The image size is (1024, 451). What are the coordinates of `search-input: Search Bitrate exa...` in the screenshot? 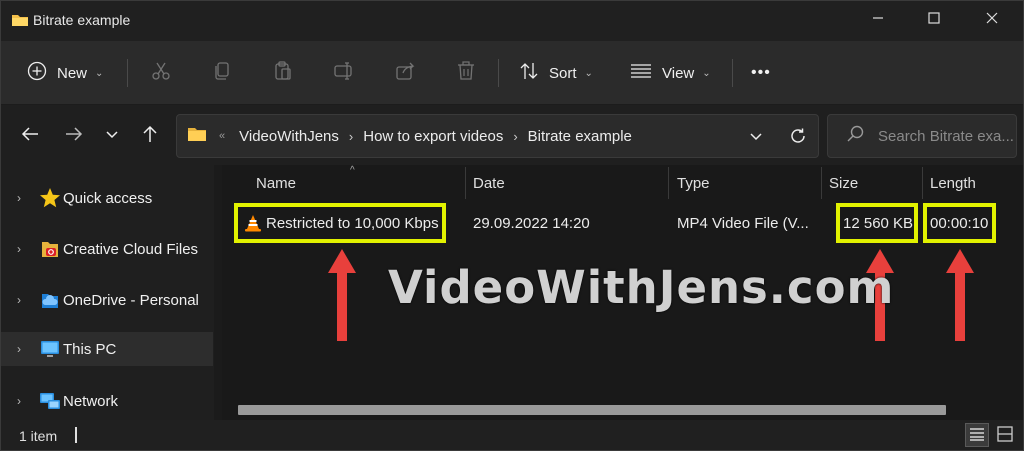 It's located at (946, 136).